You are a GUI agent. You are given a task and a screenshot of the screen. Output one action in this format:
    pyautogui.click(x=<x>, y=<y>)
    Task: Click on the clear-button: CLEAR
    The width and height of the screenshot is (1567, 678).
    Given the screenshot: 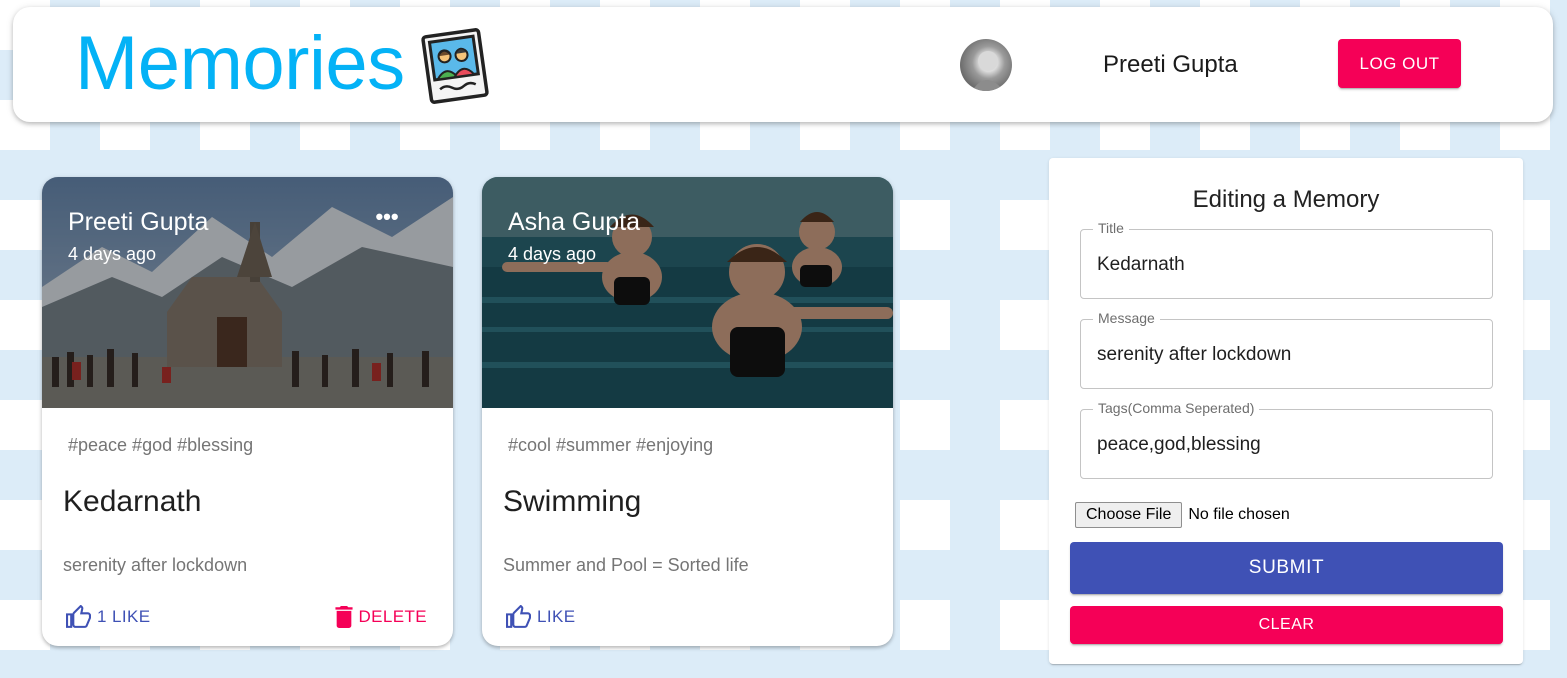 What is the action you would take?
    pyautogui.click(x=1286, y=625)
    